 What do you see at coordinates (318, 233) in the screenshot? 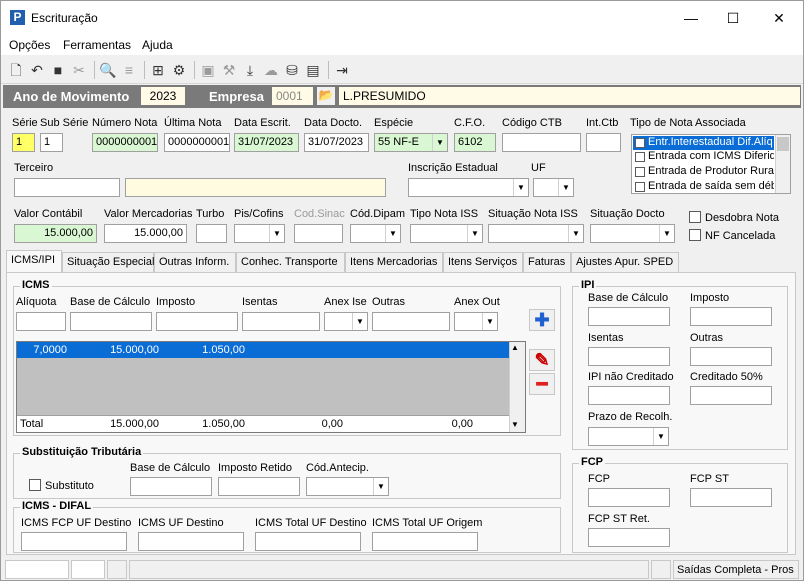
I see `sinac-input` at bounding box center [318, 233].